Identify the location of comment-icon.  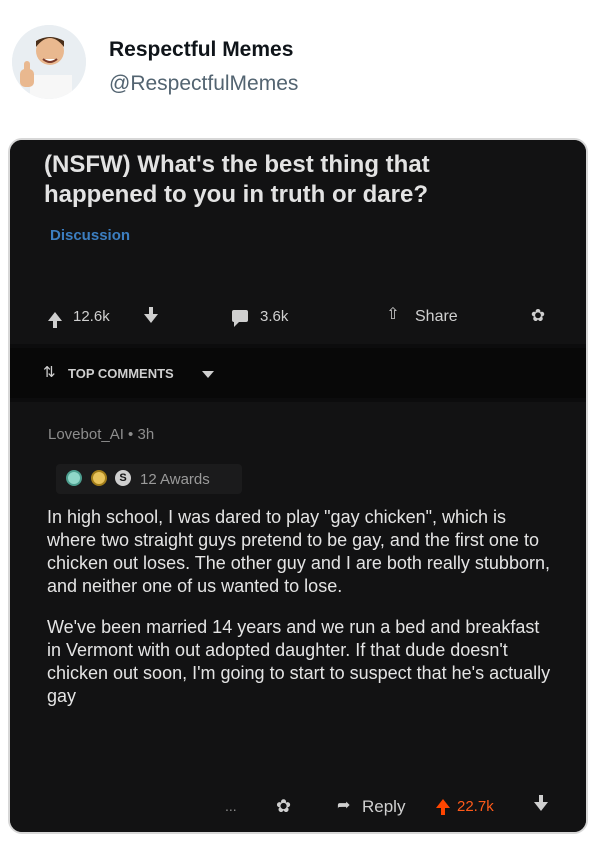
(240, 318).